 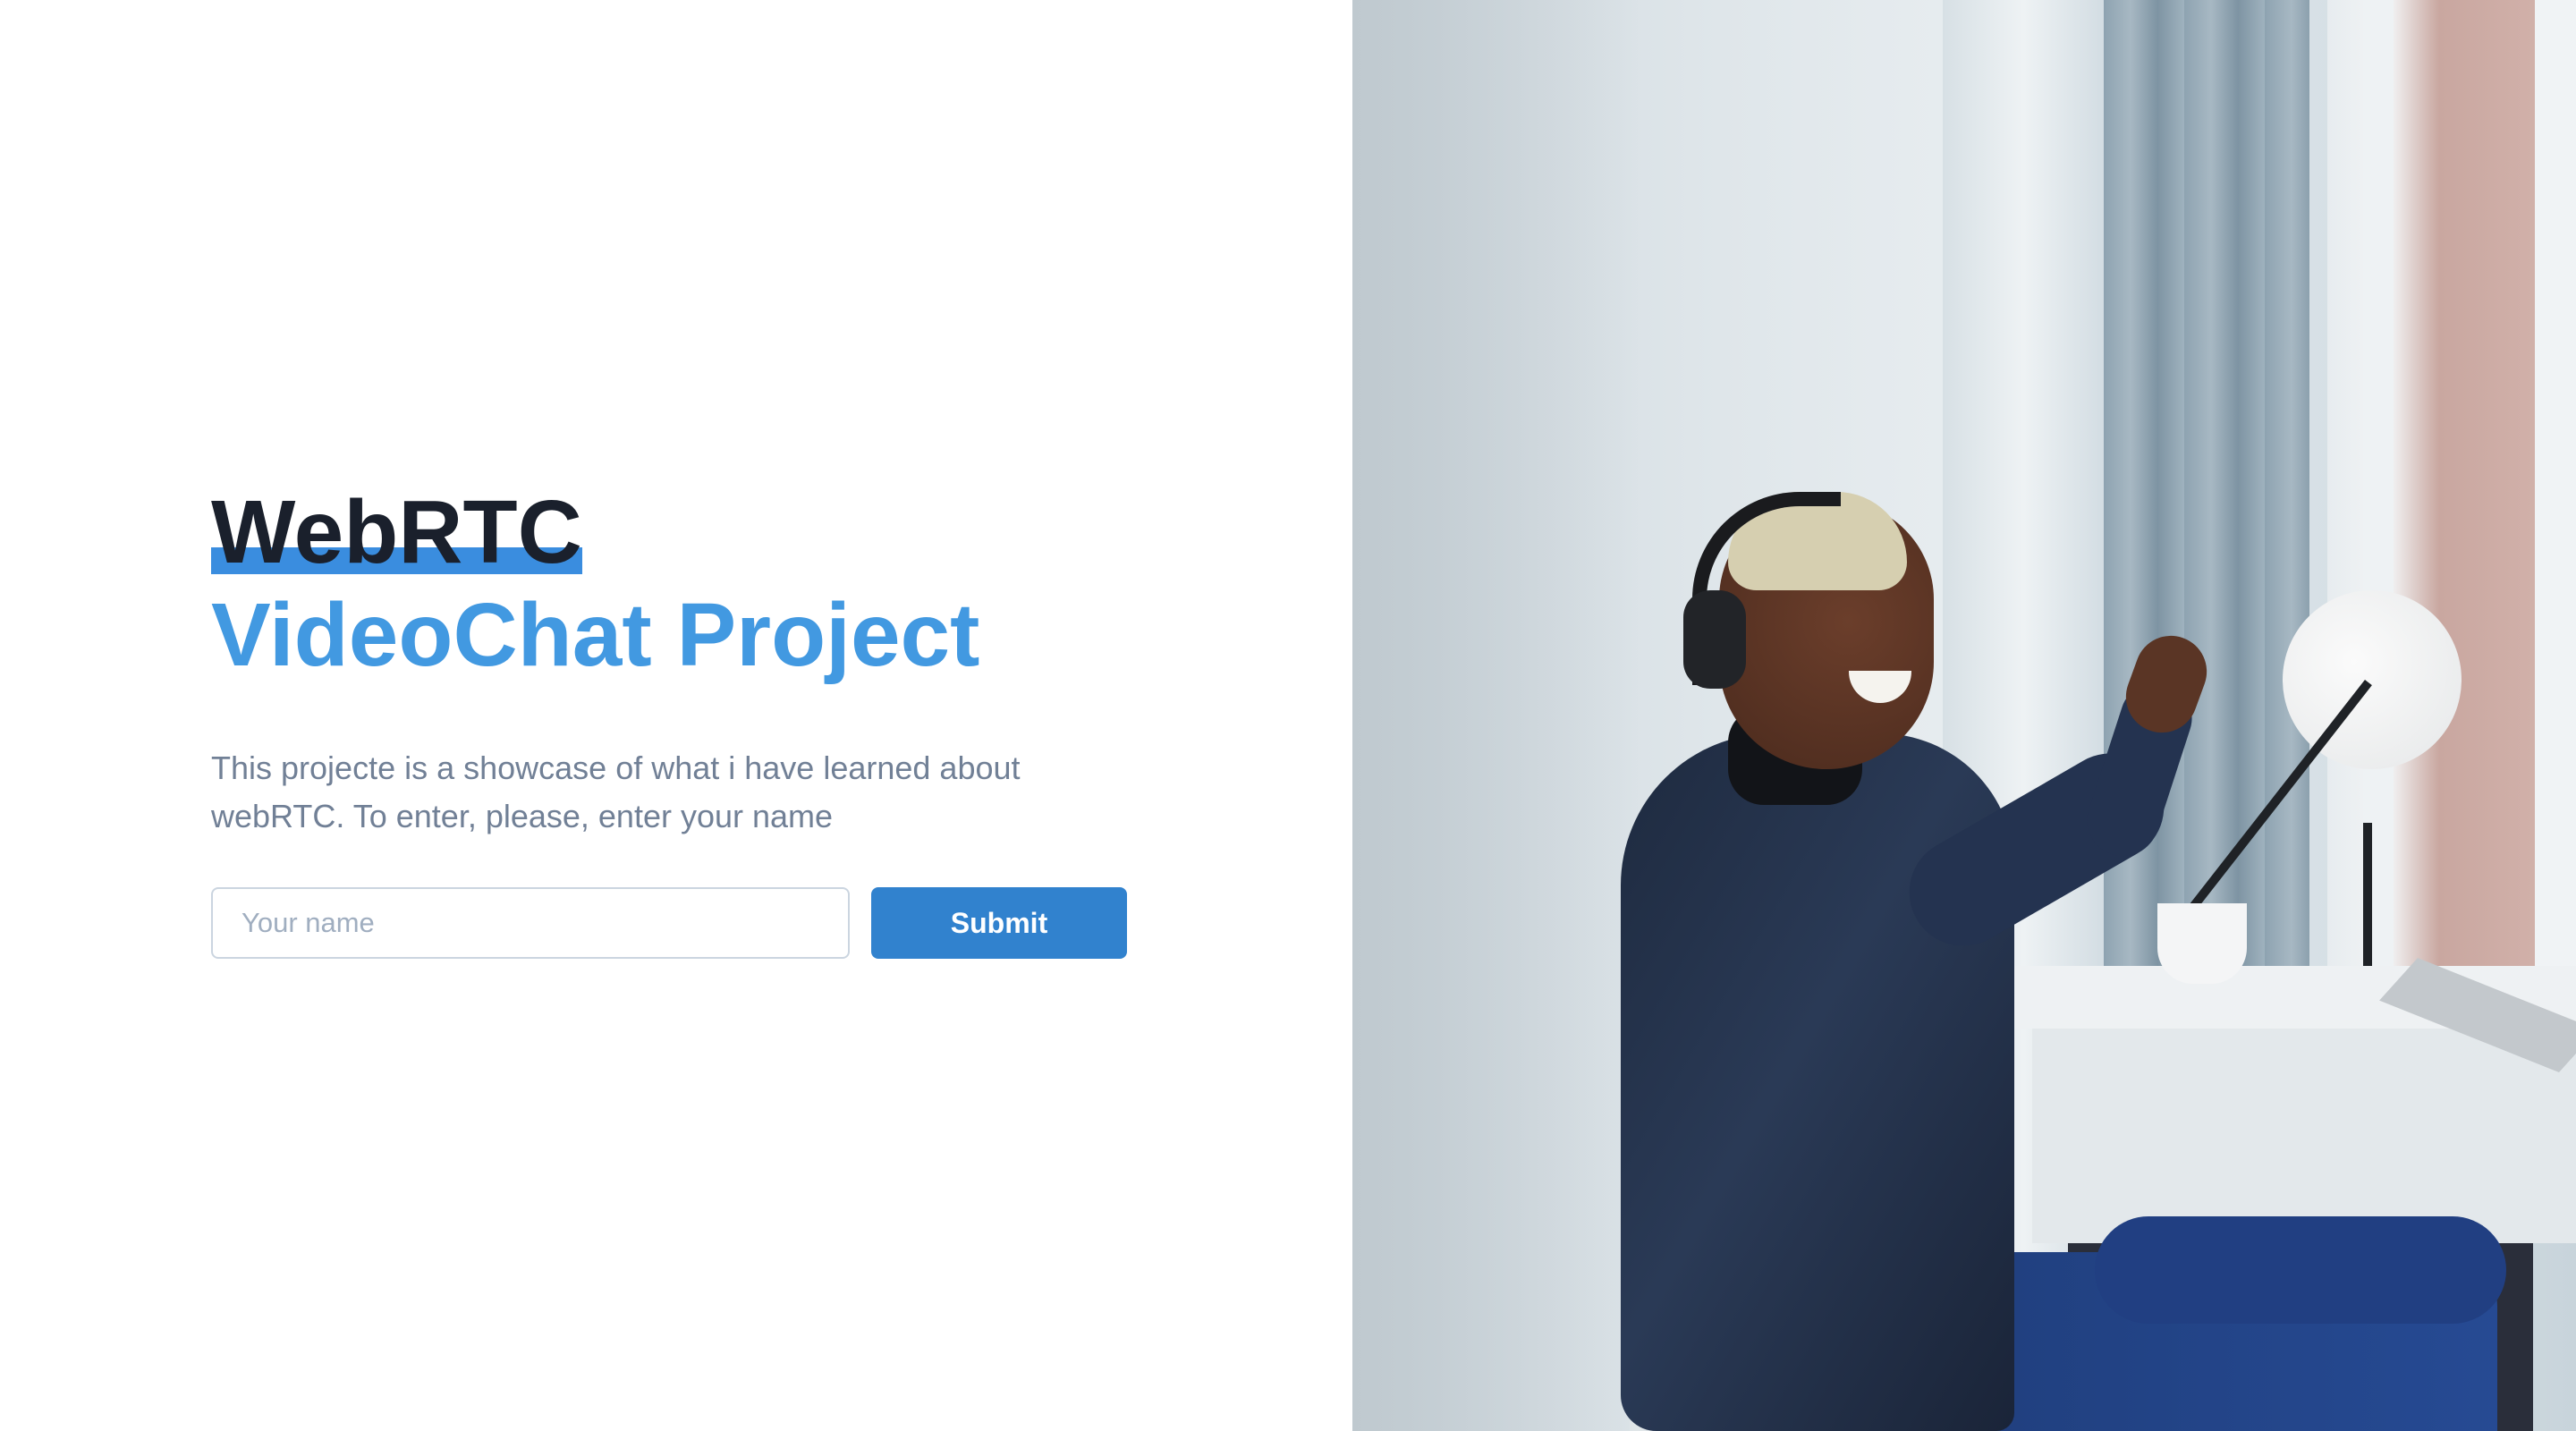 I want to click on page-subtitle: VideoChat Project, so click(x=595, y=635).